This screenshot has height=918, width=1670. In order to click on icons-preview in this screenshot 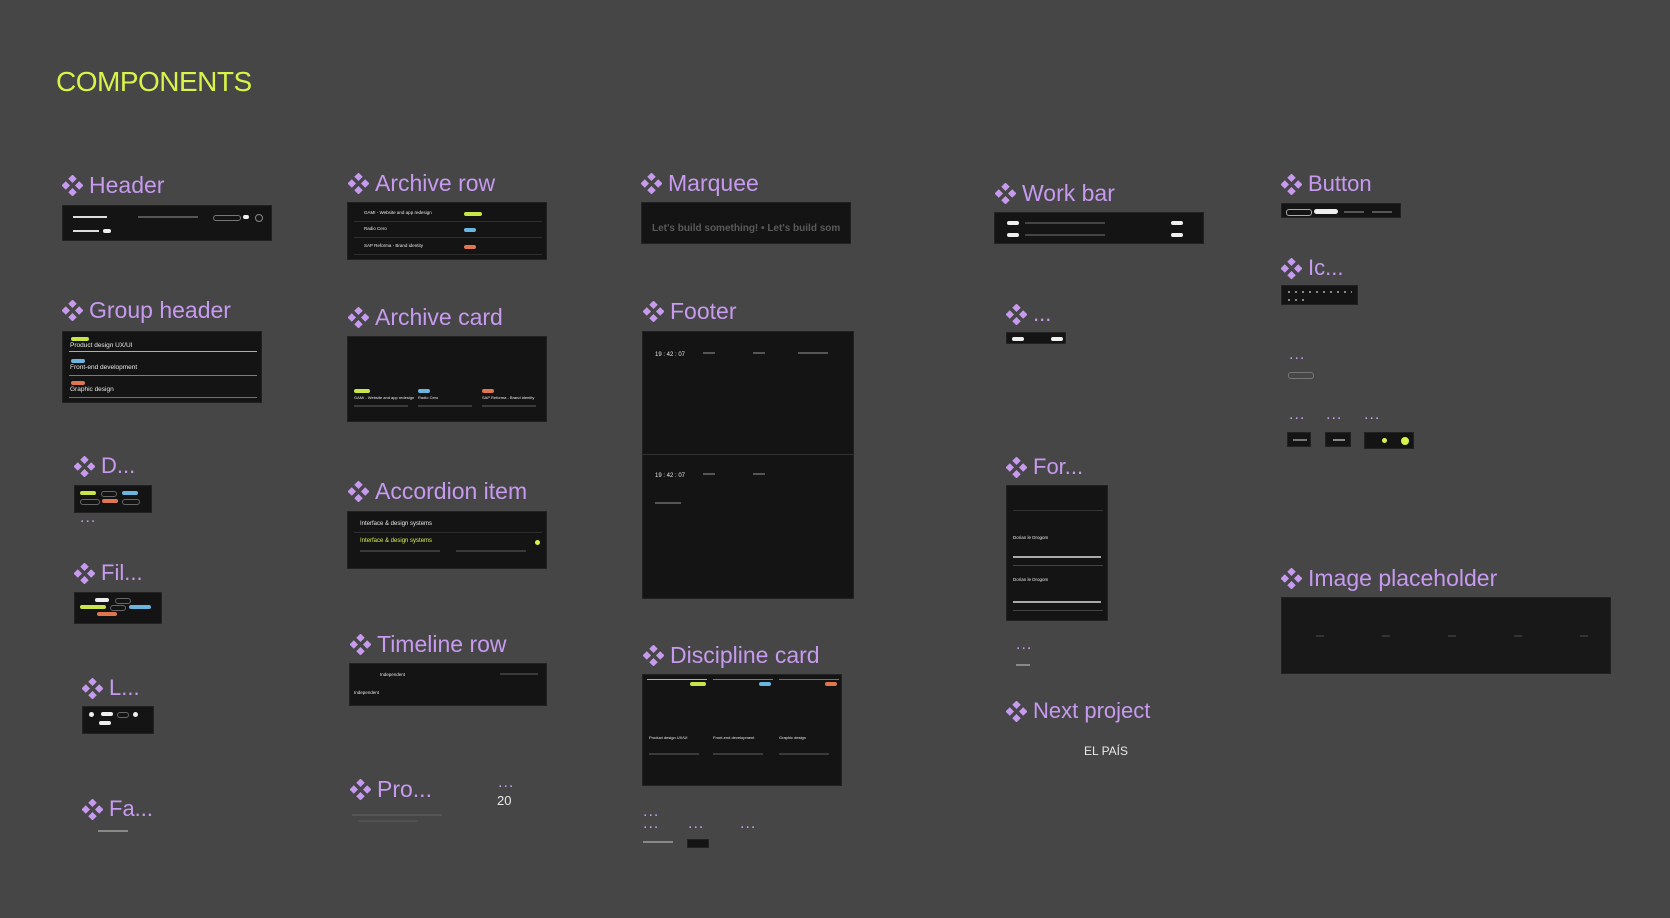, I will do `click(1319, 295)`.